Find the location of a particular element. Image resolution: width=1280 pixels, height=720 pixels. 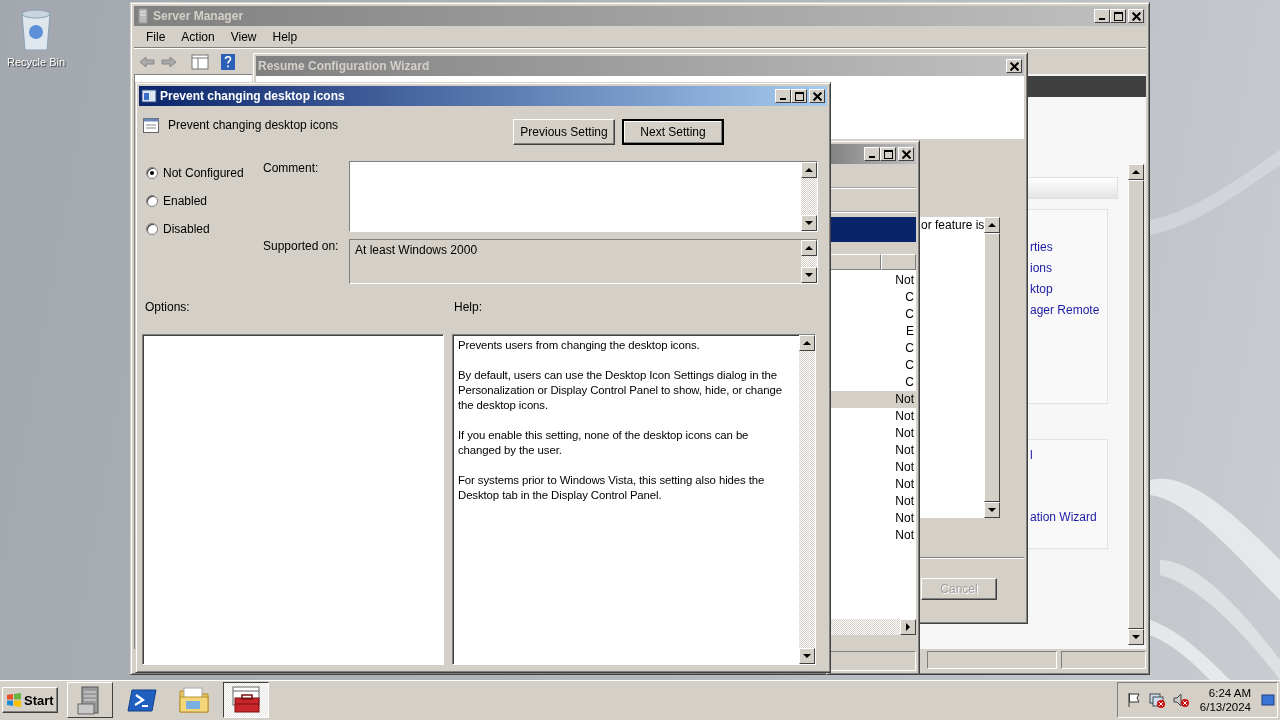

right-arrow-icon is located at coordinates (908, 627).